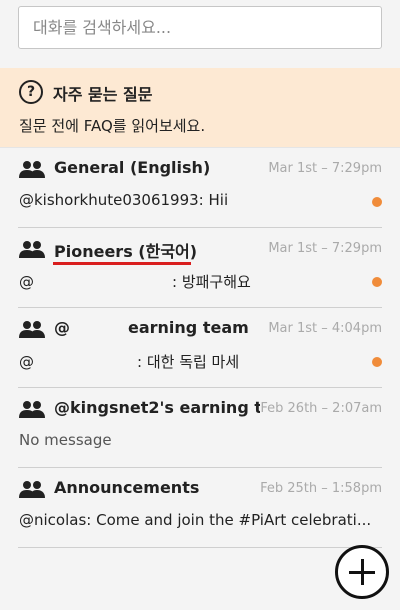 The width and height of the screenshot is (400, 610). Describe the element at coordinates (362, 572) in the screenshot. I see `new-conversation-button` at that location.